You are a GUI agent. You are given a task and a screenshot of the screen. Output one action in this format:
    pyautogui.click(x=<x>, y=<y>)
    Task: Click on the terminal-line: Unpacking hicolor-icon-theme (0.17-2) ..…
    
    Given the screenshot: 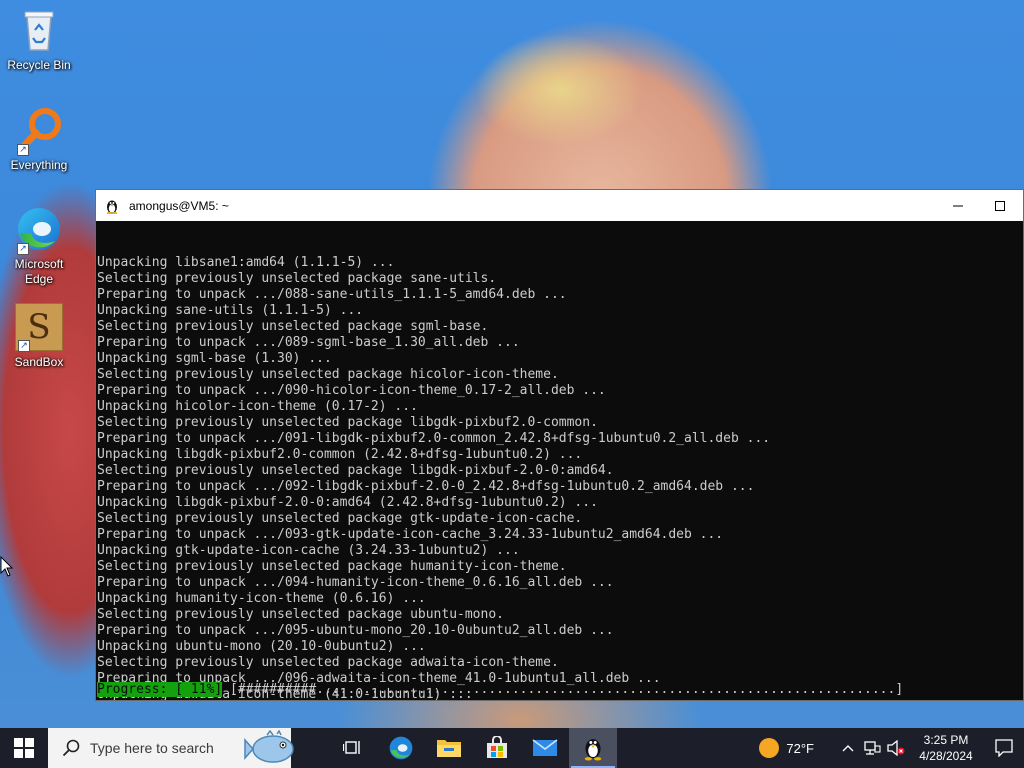 What is the action you would take?
    pyautogui.click(x=257, y=406)
    